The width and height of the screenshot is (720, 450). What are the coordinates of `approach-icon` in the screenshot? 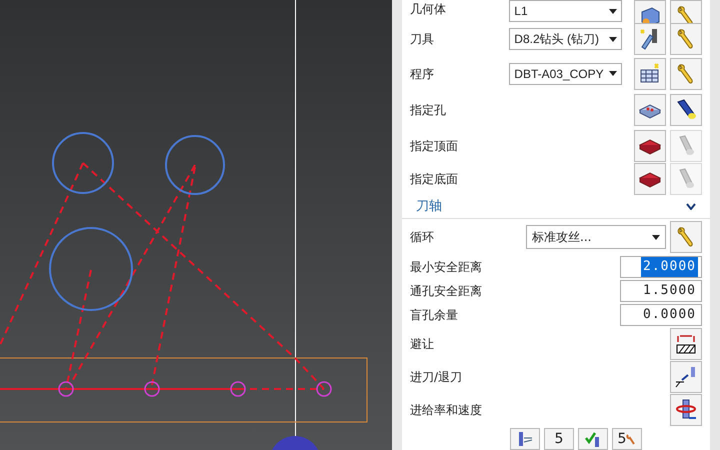 It's located at (686, 376).